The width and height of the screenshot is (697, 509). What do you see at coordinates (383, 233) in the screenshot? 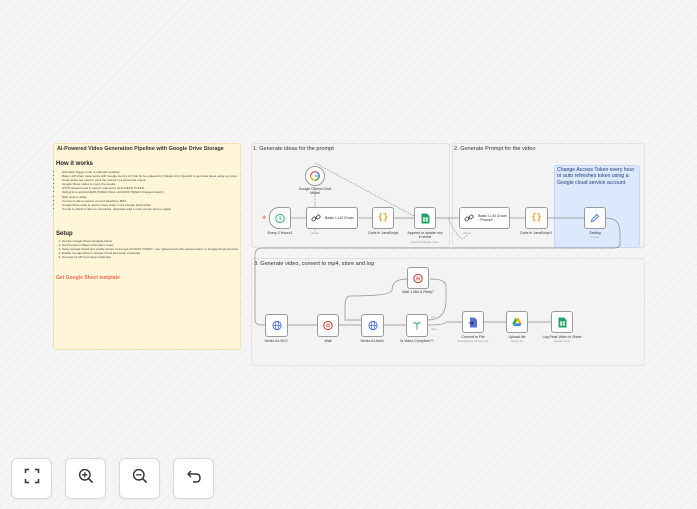
I see `code1-label: Code in JavaScript` at bounding box center [383, 233].